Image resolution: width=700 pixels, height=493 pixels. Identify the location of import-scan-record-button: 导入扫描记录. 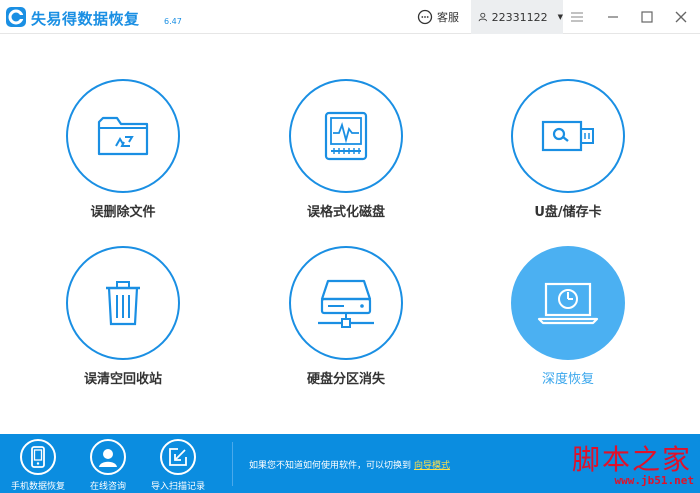
(178, 465).